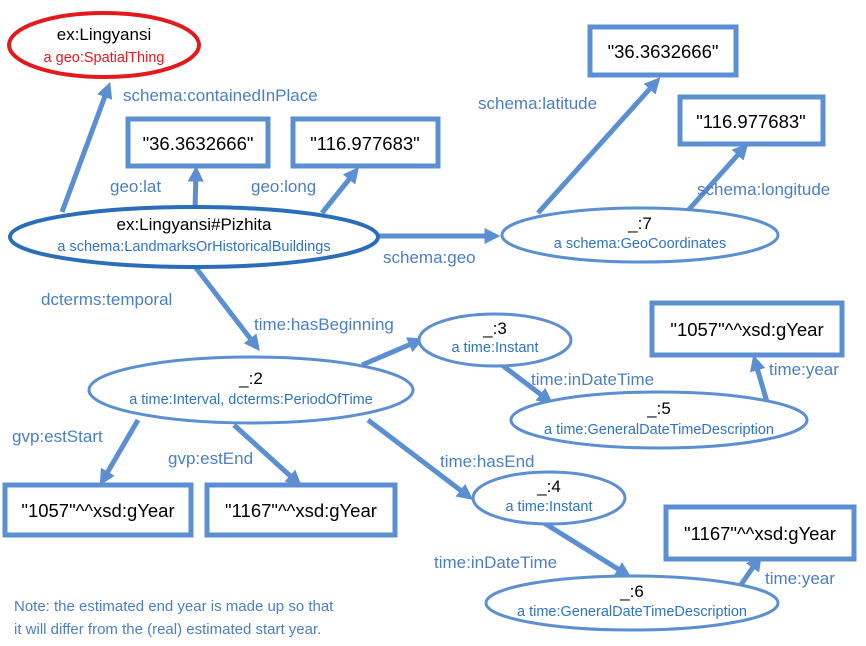 Image resolution: width=866 pixels, height=646 pixels. What do you see at coordinates (495, 562) in the screenshot?
I see `label-in-date-time-4: time:inDateTime` at bounding box center [495, 562].